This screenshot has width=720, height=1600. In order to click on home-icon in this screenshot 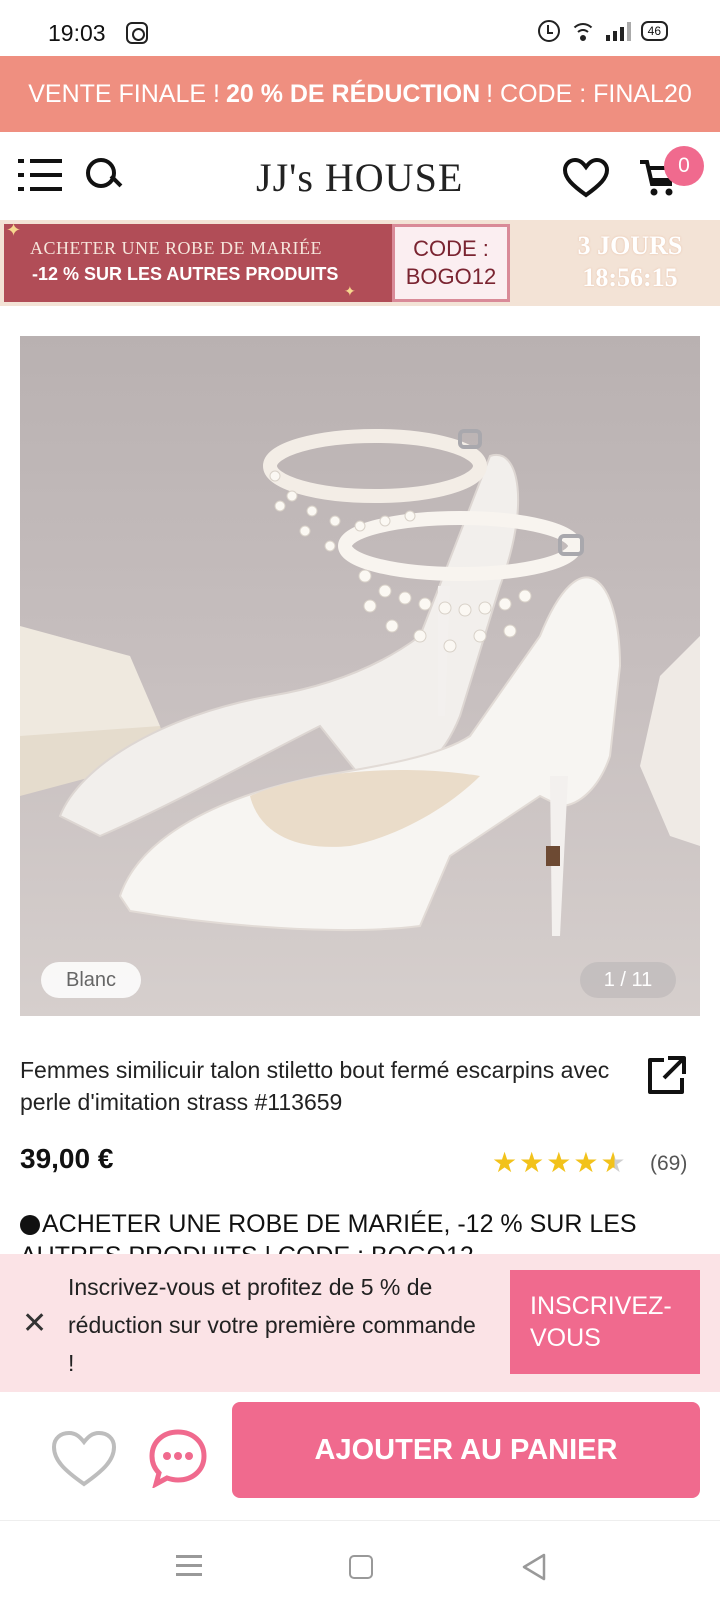, I will do `click(361, 1567)`.